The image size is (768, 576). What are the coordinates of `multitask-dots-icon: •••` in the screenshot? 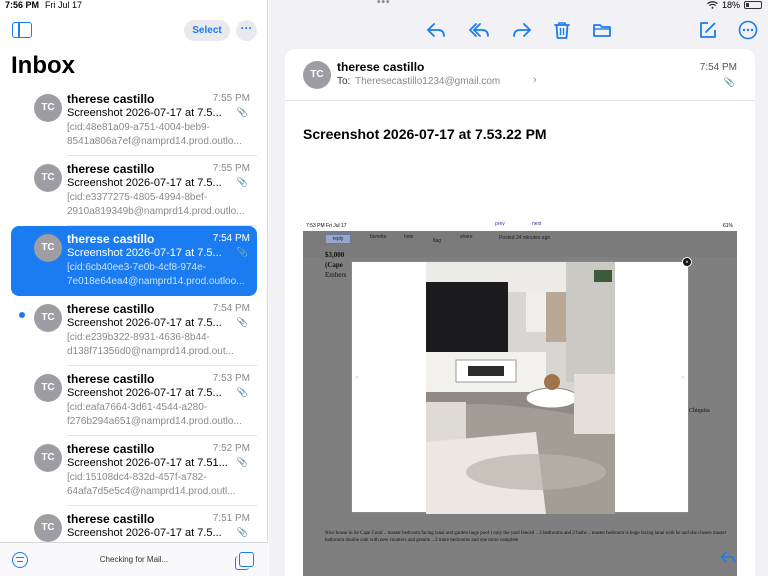 It's located at (384, 4).